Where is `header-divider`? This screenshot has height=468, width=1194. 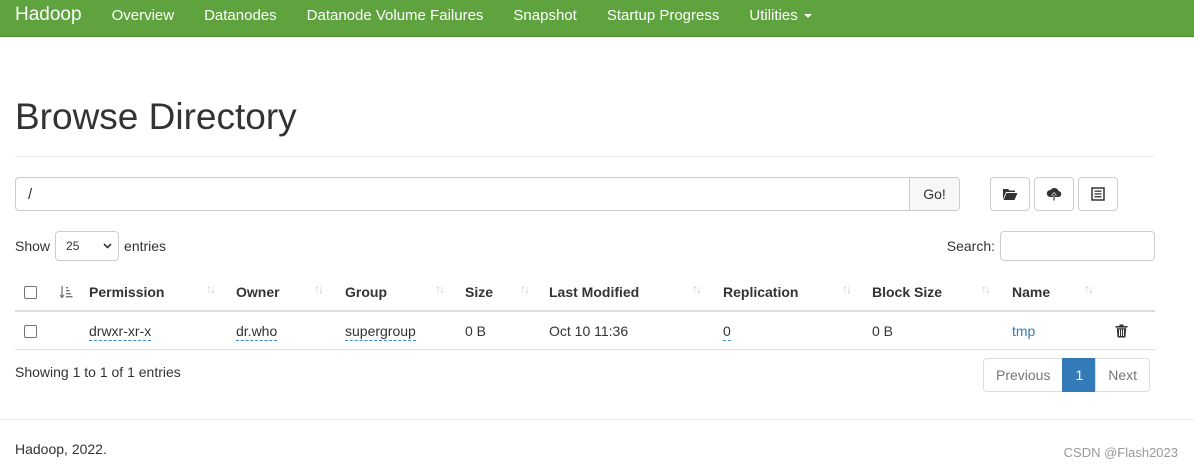 header-divider is located at coordinates (585, 156).